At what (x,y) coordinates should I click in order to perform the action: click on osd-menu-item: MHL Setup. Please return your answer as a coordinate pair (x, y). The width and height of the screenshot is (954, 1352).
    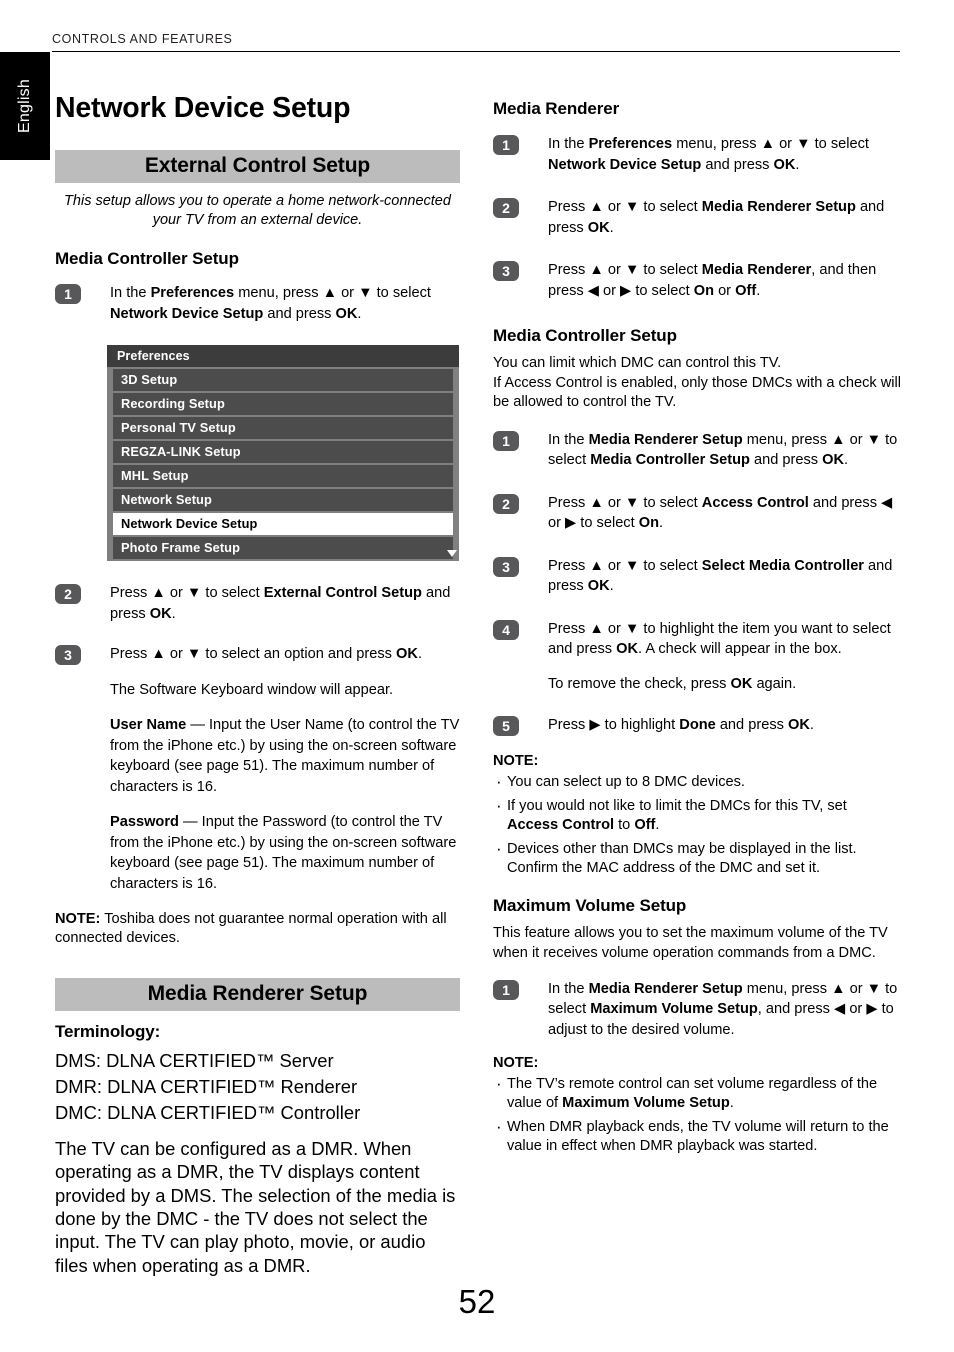
    Looking at the image, I should click on (283, 476).